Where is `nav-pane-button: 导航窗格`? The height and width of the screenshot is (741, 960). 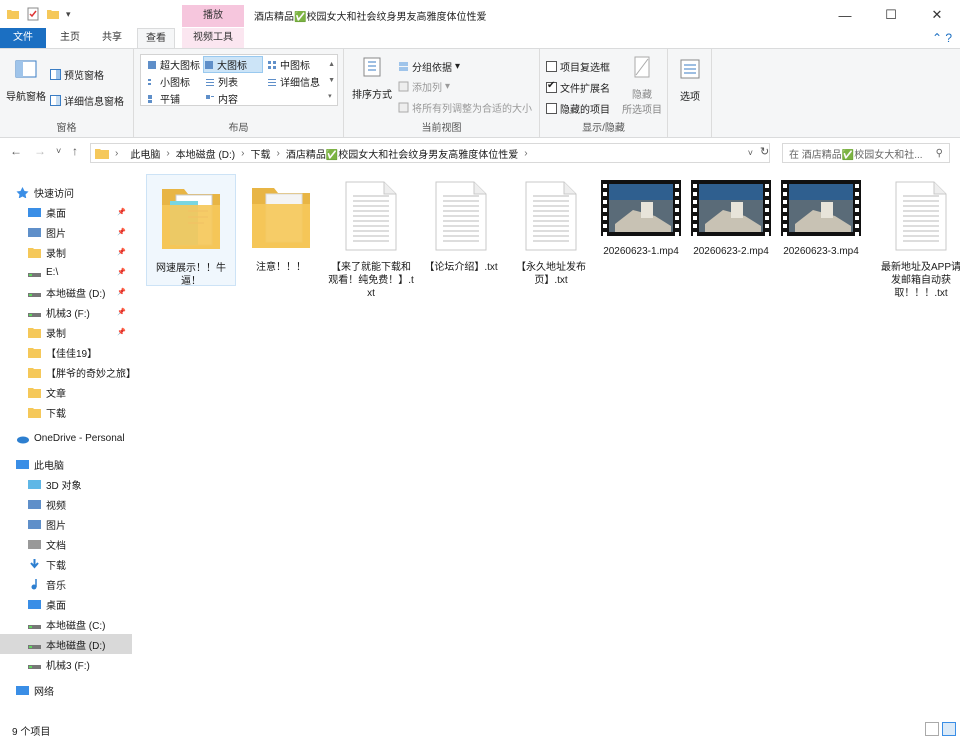
nav-pane-button: 导航窗格 is located at coordinates (26, 80).